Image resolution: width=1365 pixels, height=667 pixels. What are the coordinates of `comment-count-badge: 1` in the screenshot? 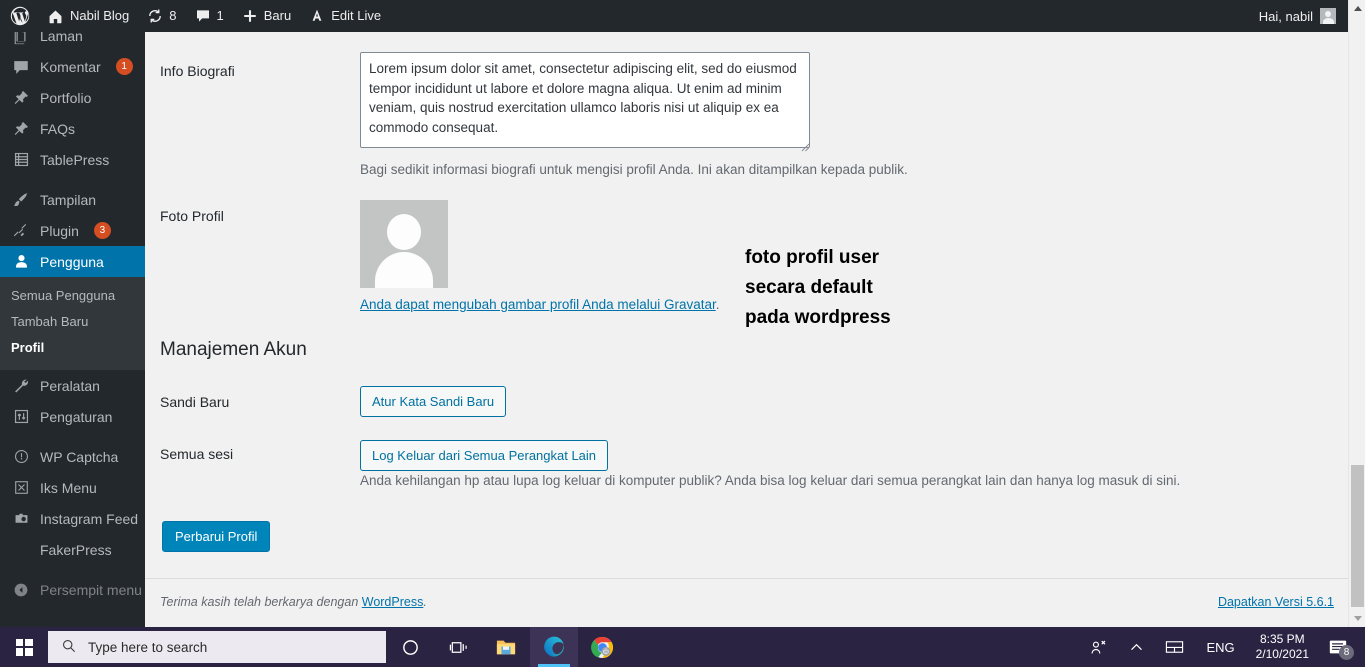 It's located at (124, 66).